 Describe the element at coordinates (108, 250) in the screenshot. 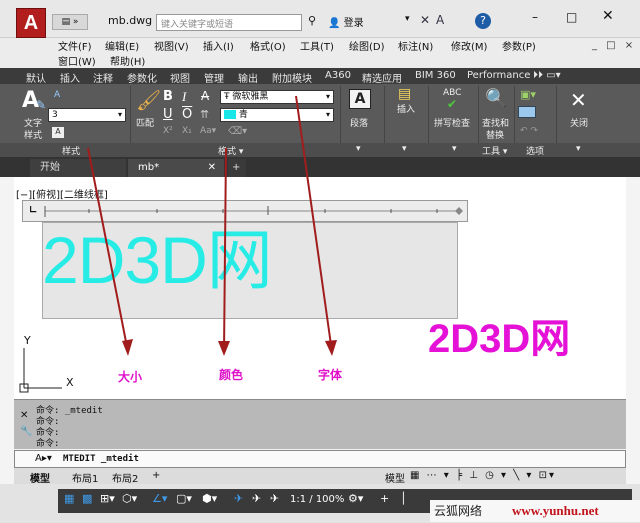

I see `arrow-size` at that location.